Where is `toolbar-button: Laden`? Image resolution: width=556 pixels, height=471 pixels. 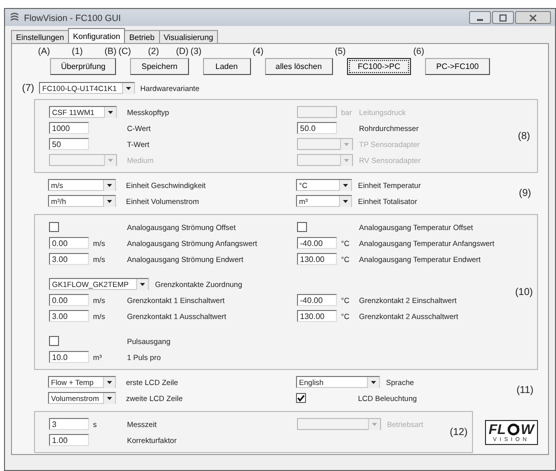
toolbar-button: Laden is located at coordinates (226, 66).